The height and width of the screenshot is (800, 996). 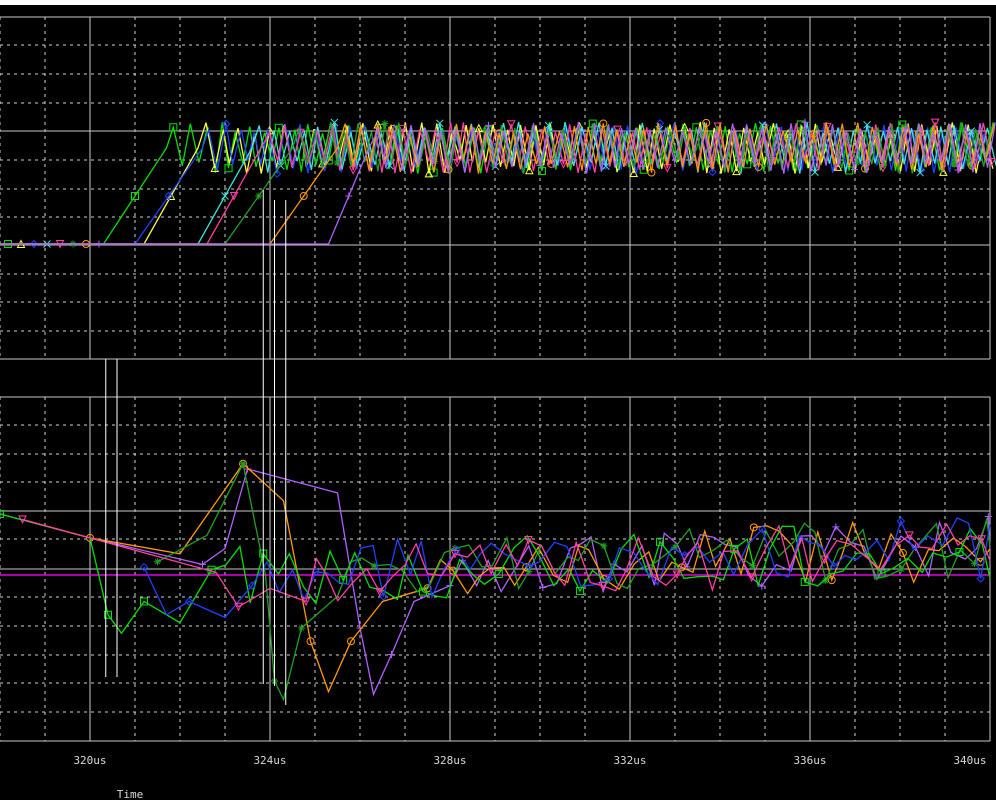 I want to click on x-axis-title: Time, so click(x=130, y=794).